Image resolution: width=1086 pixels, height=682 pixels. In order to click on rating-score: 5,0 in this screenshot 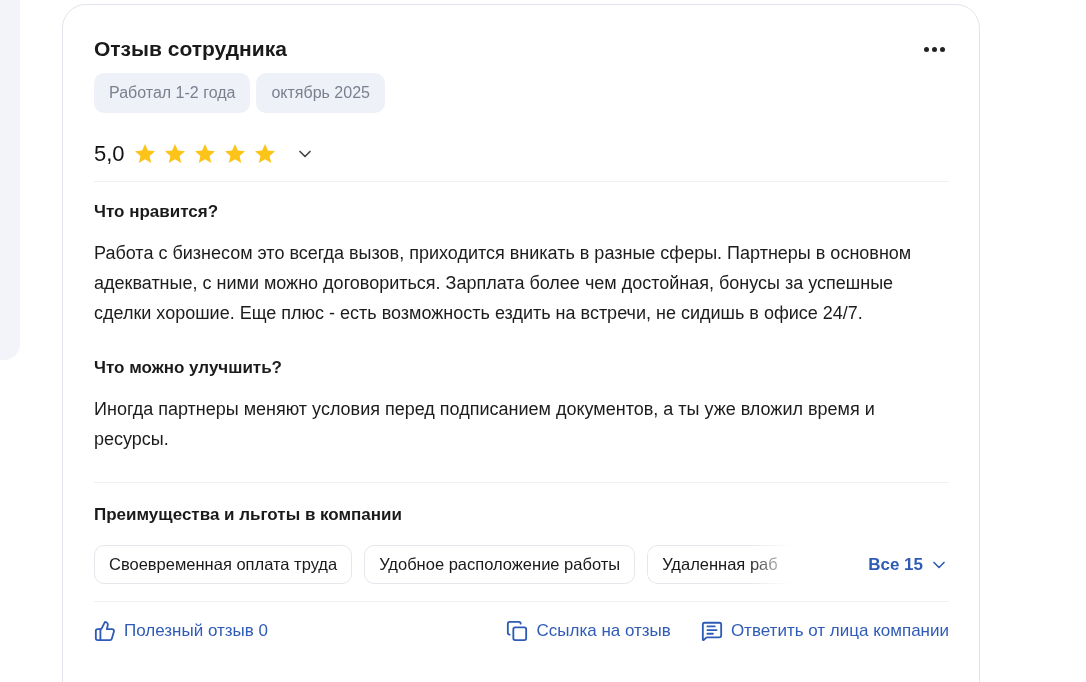, I will do `click(109, 154)`.